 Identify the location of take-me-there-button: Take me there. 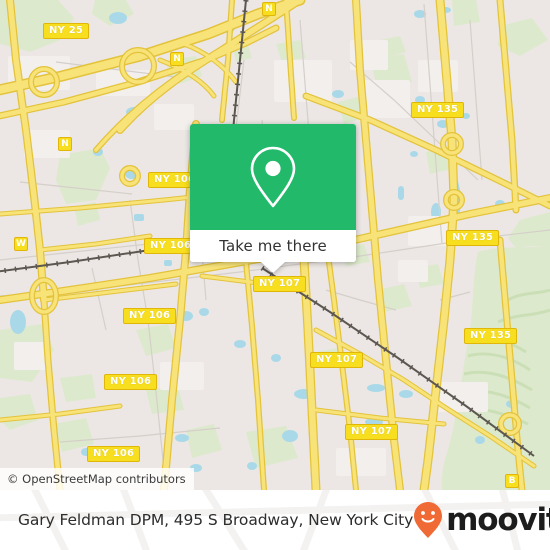
(273, 246).